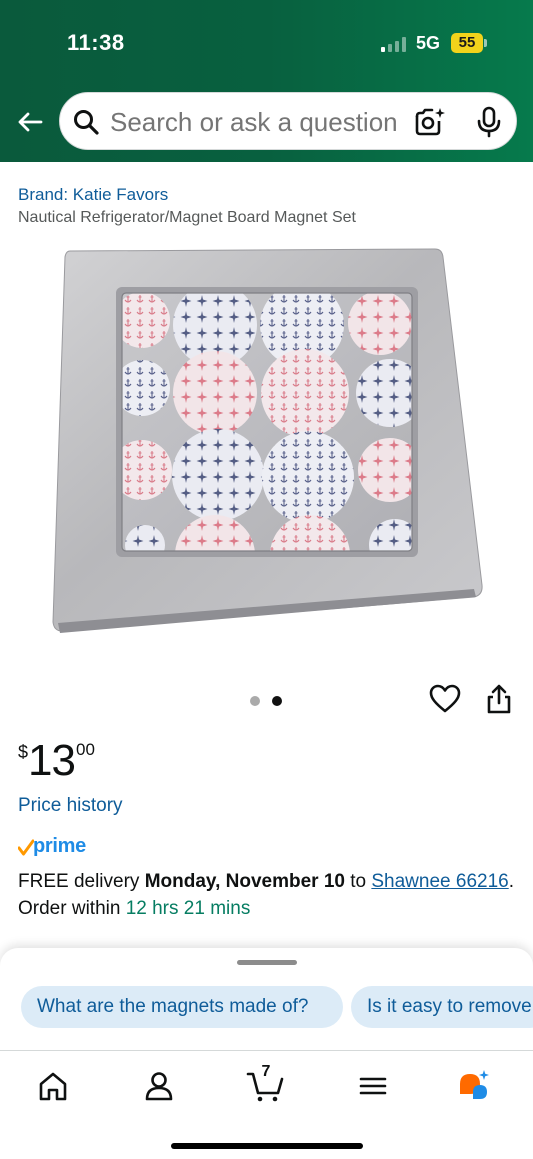 This screenshot has height=1159, width=533. Describe the element at coordinates (23, 752) in the screenshot. I see `price-symbol: $` at that location.